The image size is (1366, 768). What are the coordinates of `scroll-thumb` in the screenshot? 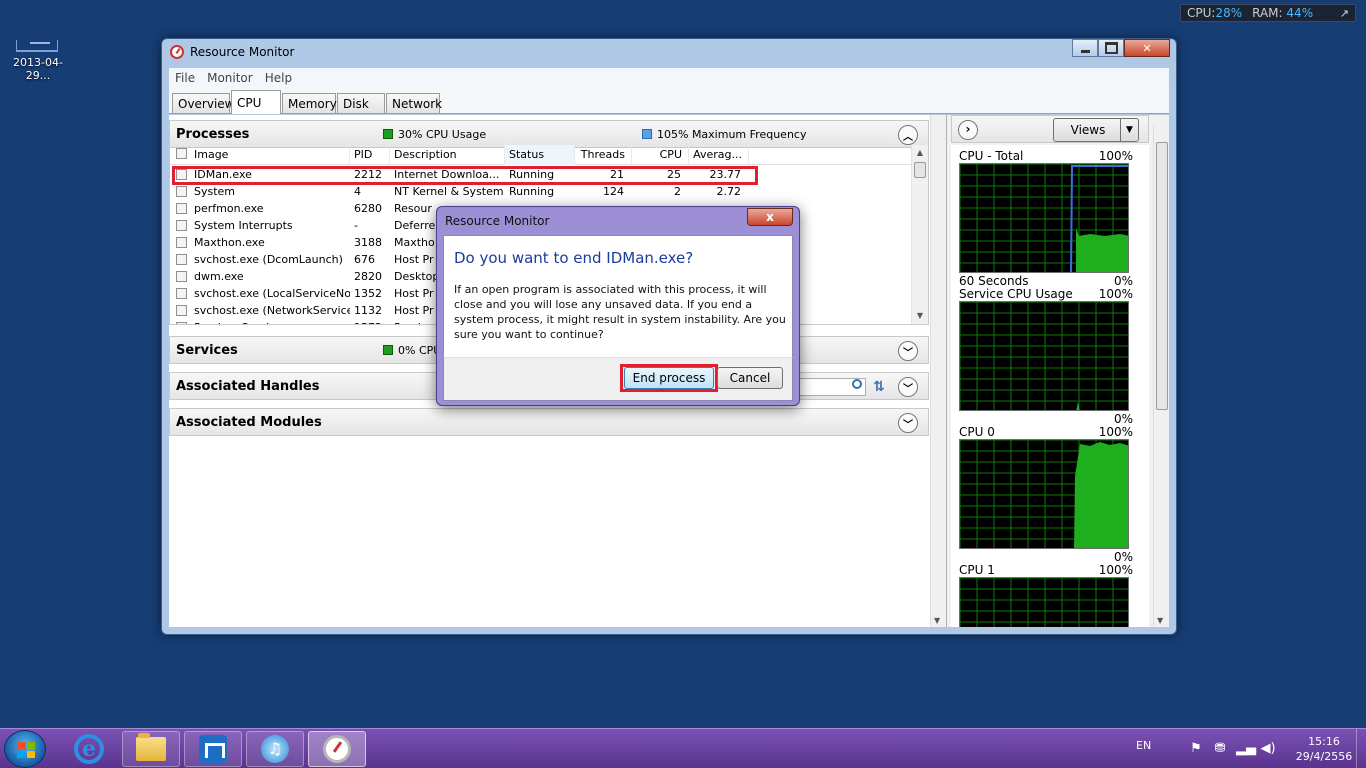 It's located at (920, 170).